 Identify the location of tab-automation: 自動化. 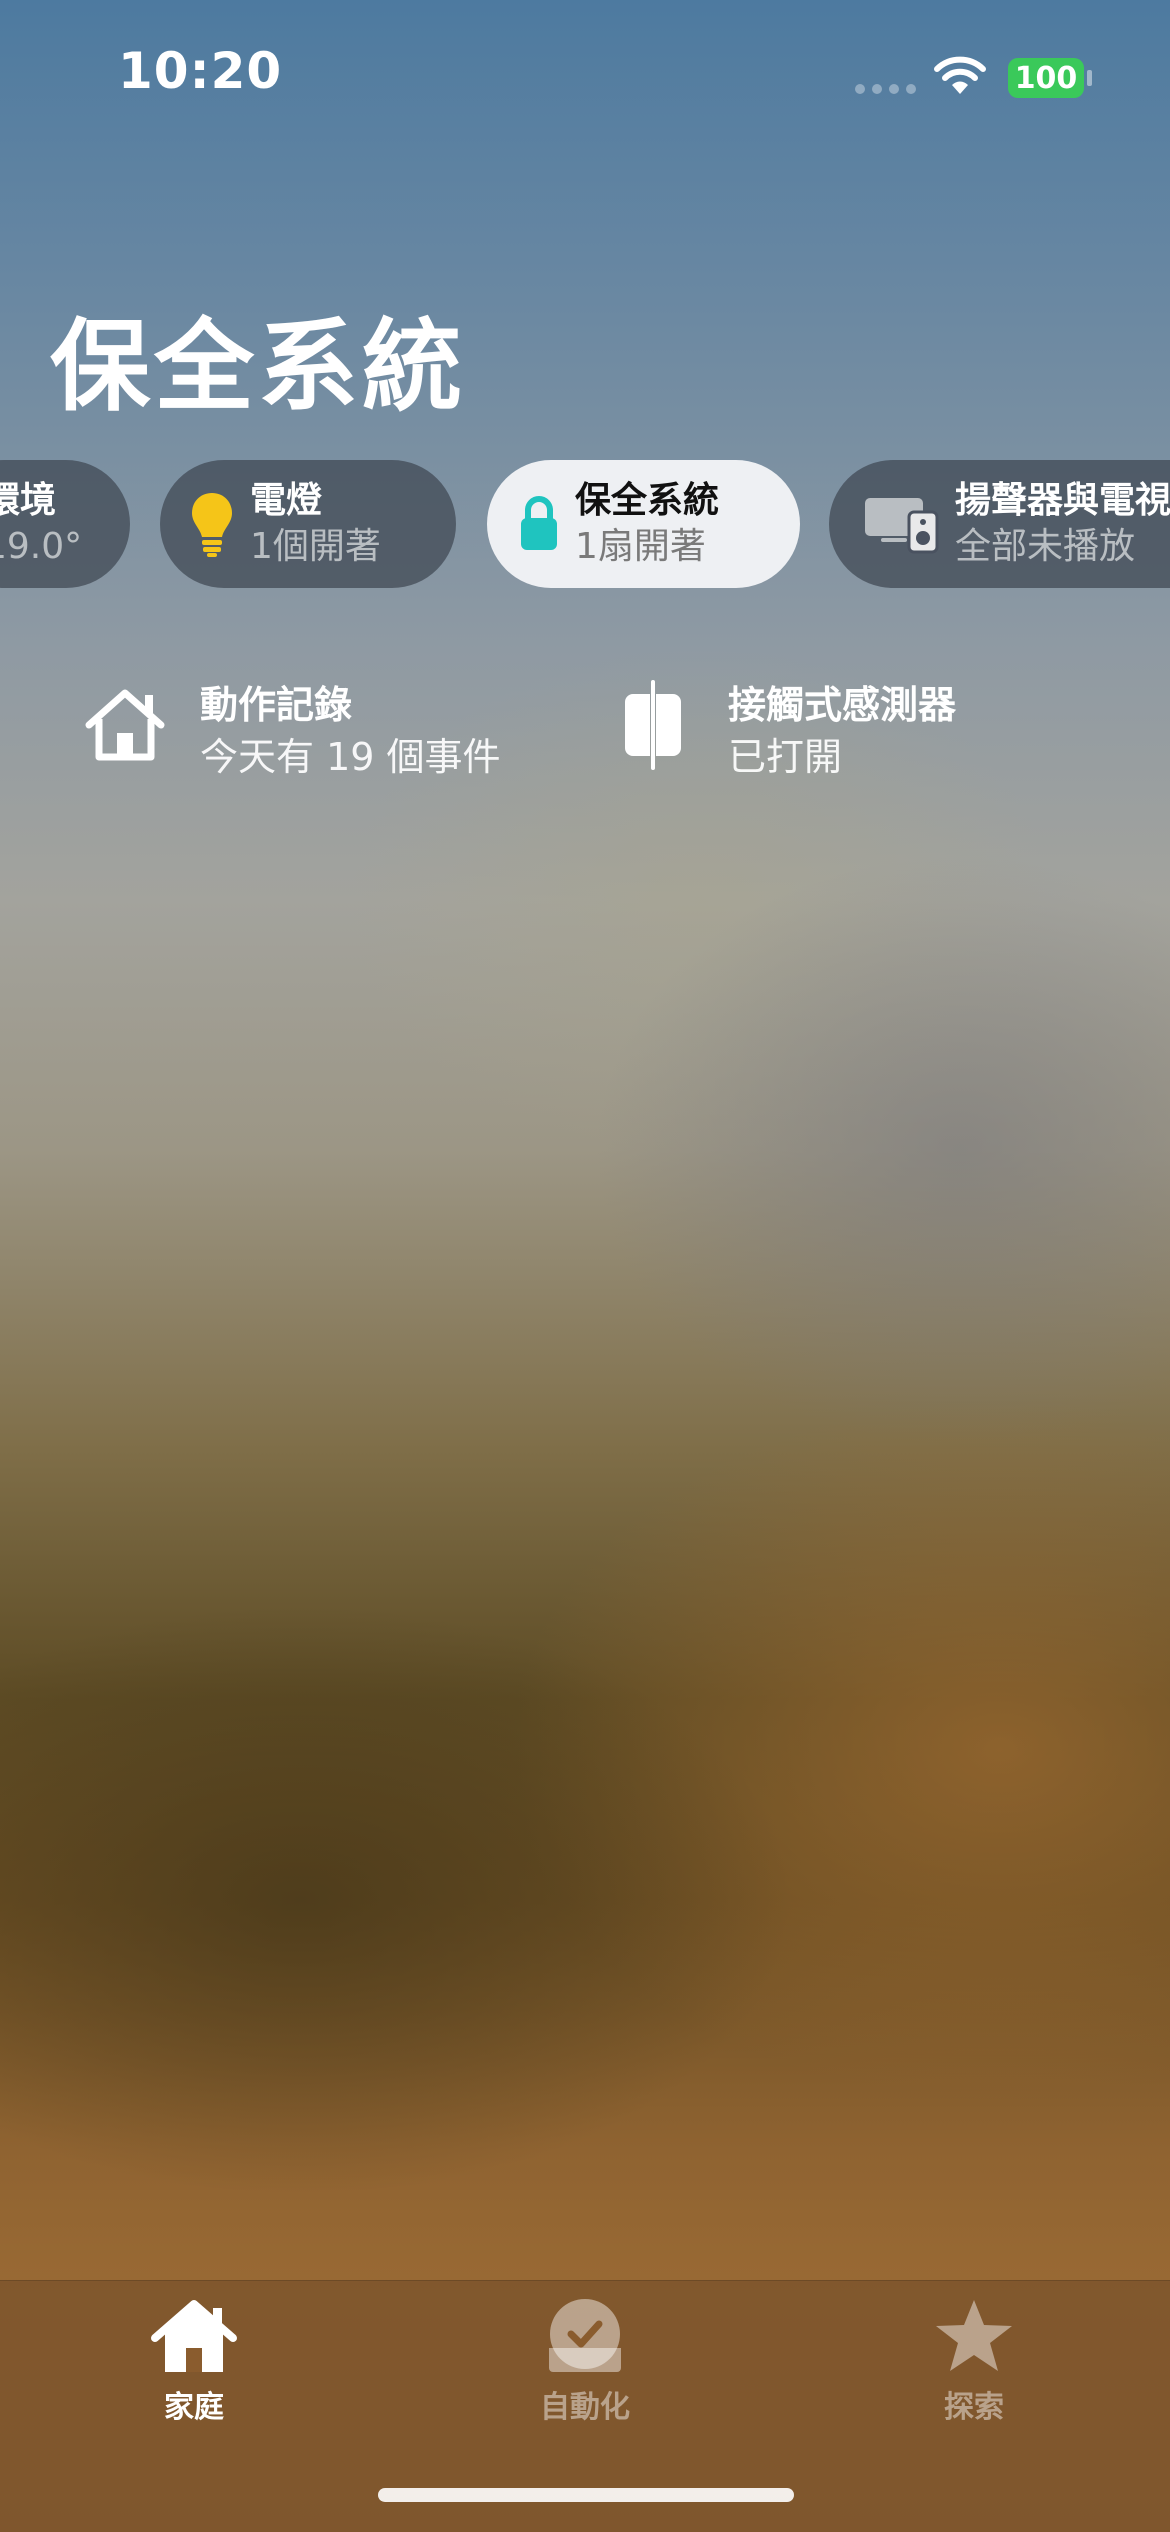
(585, 2362).